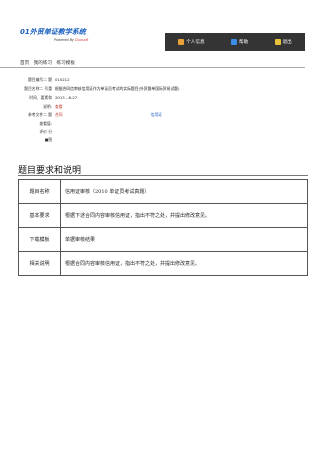  Describe the element at coordinates (43, 63) in the screenshot. I see `nav-my-practice: 我的练习` at that location.